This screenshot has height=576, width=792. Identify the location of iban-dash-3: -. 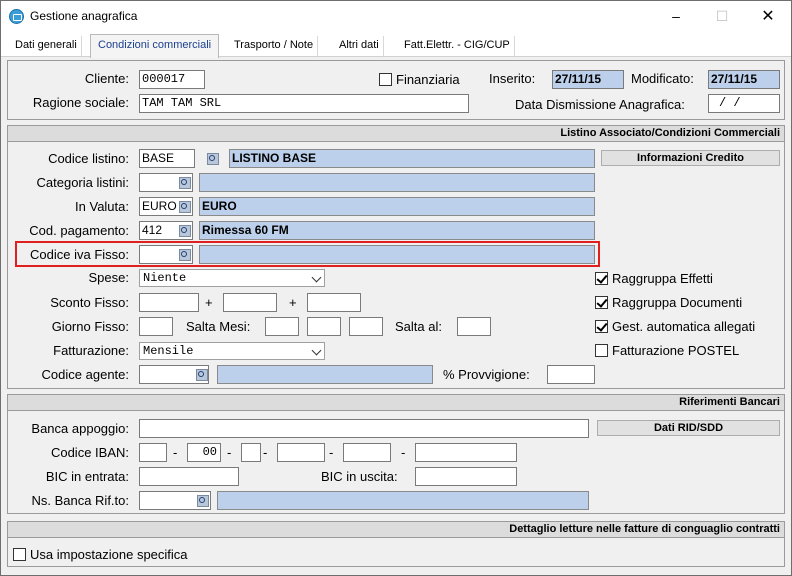
(265, 452).